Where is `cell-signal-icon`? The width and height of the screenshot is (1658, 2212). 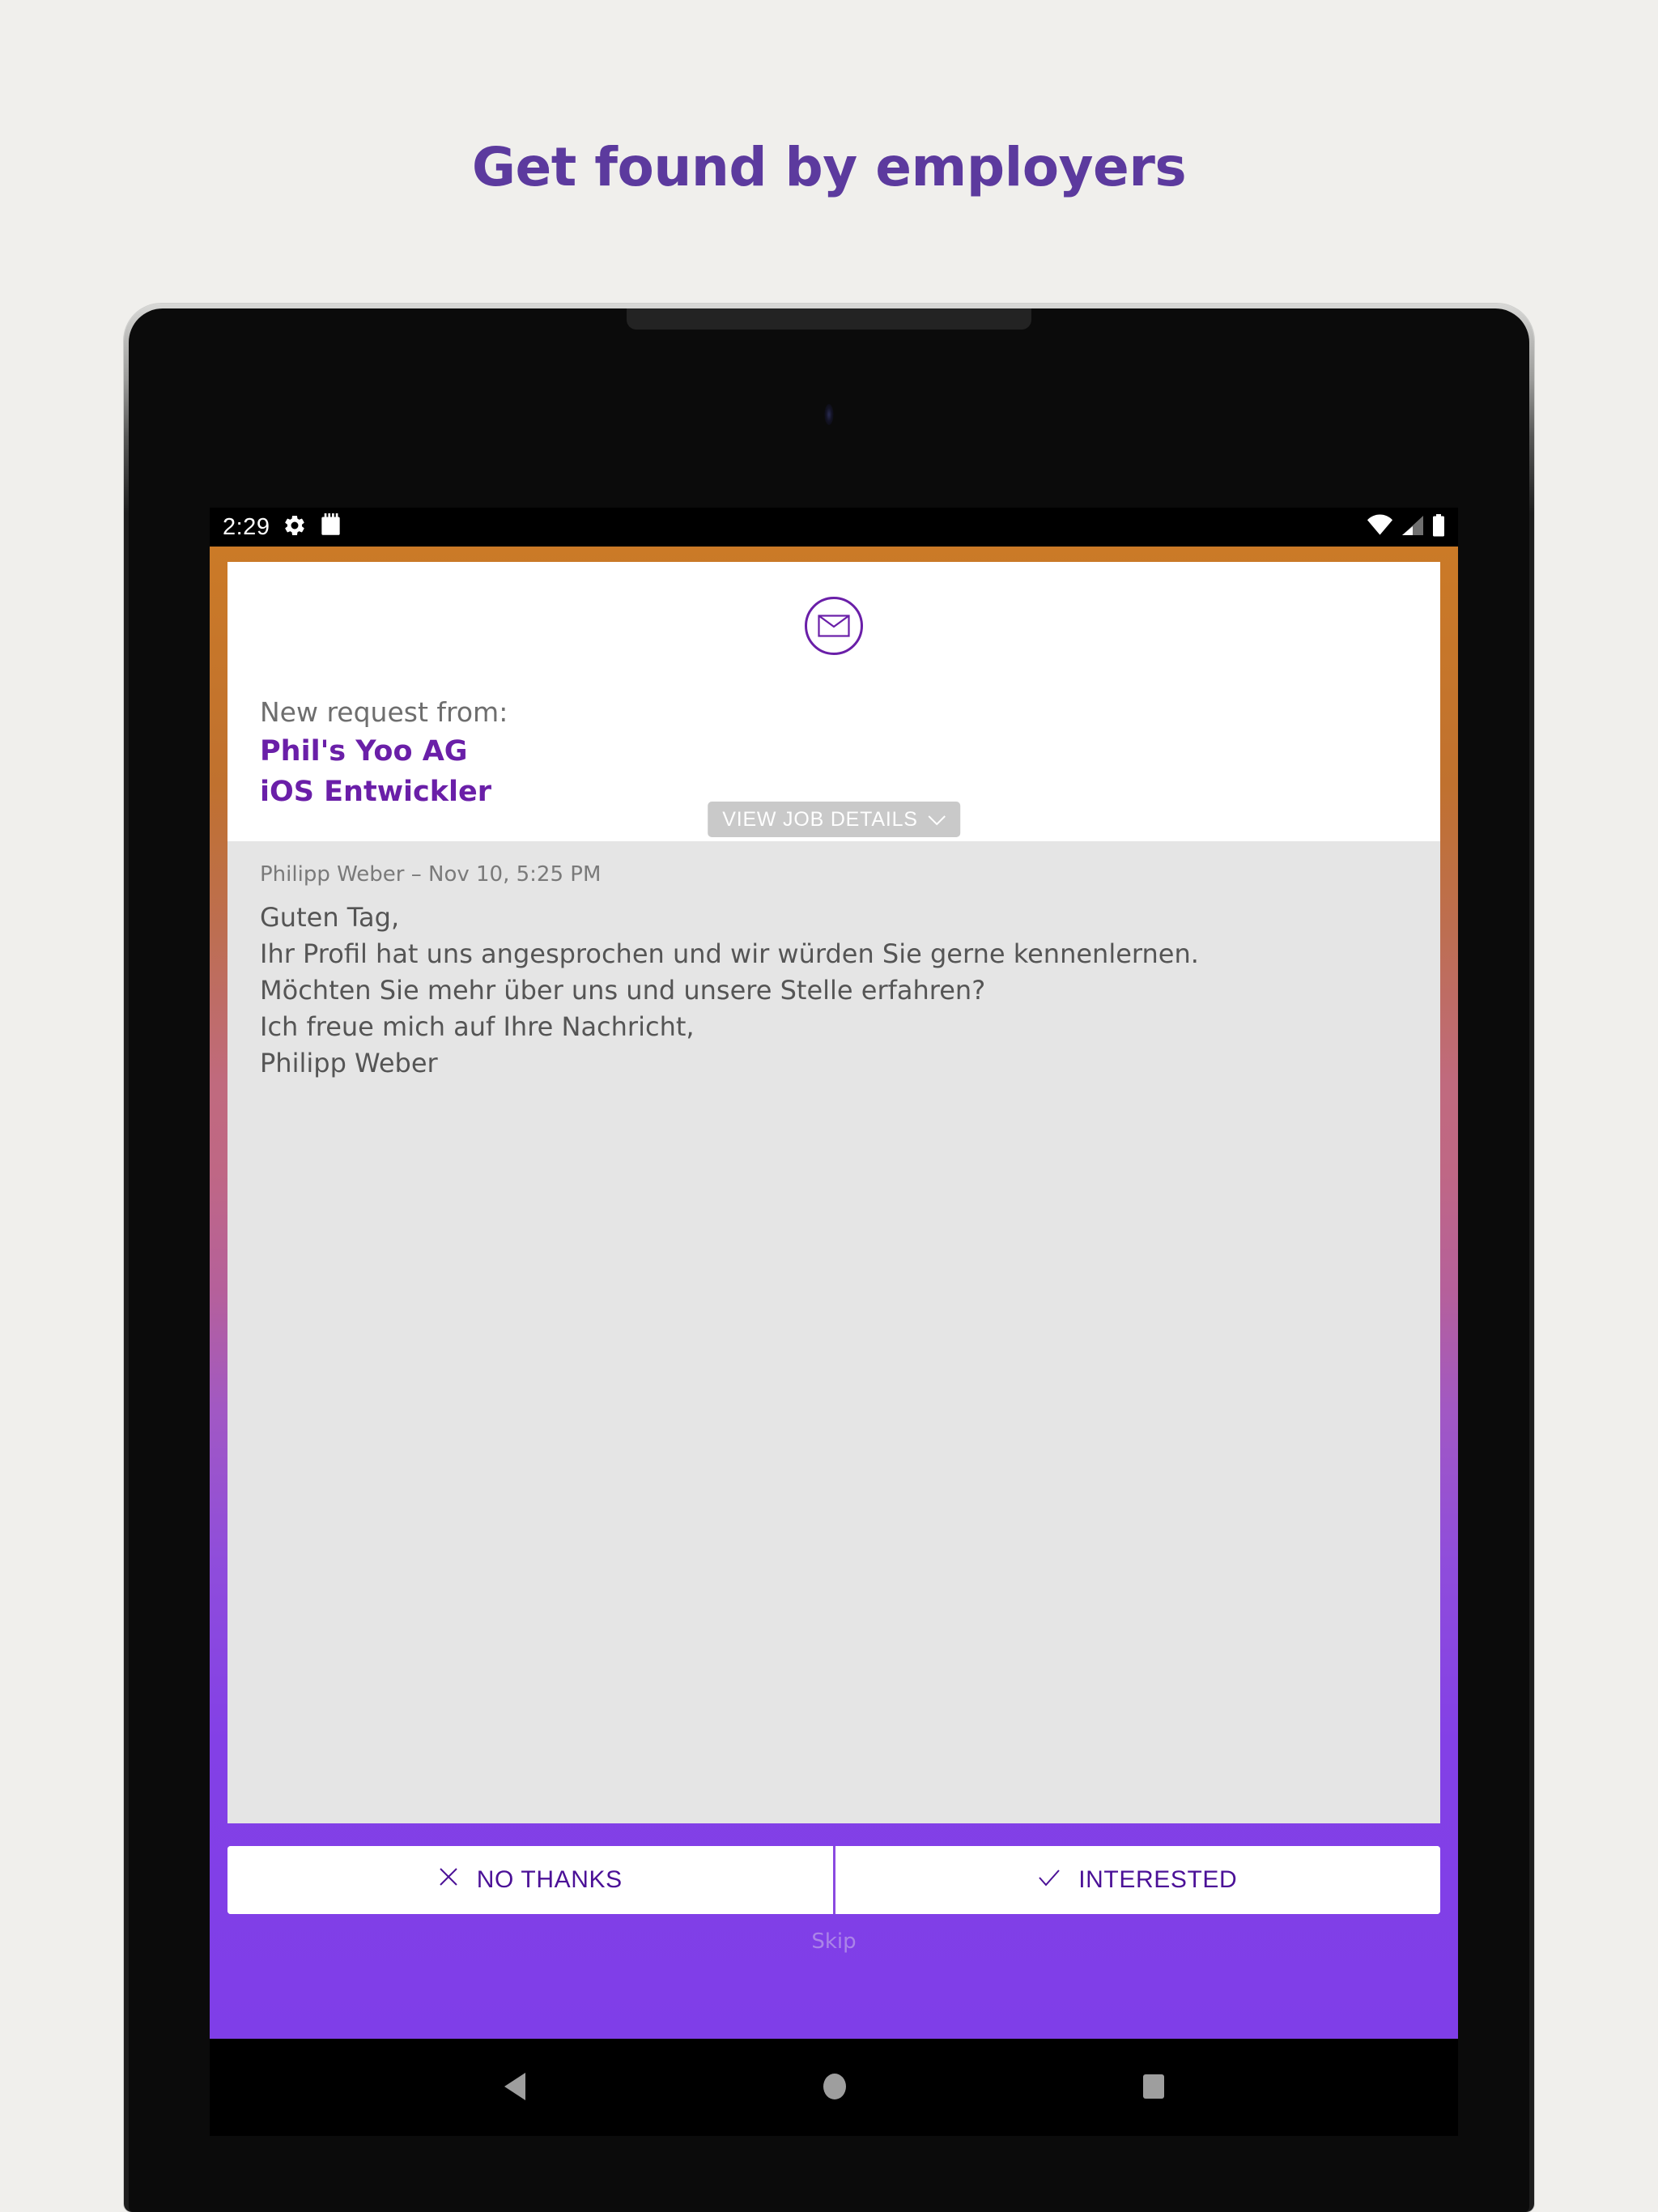 cell-signal-icon is located at coordinates (1413, 527).